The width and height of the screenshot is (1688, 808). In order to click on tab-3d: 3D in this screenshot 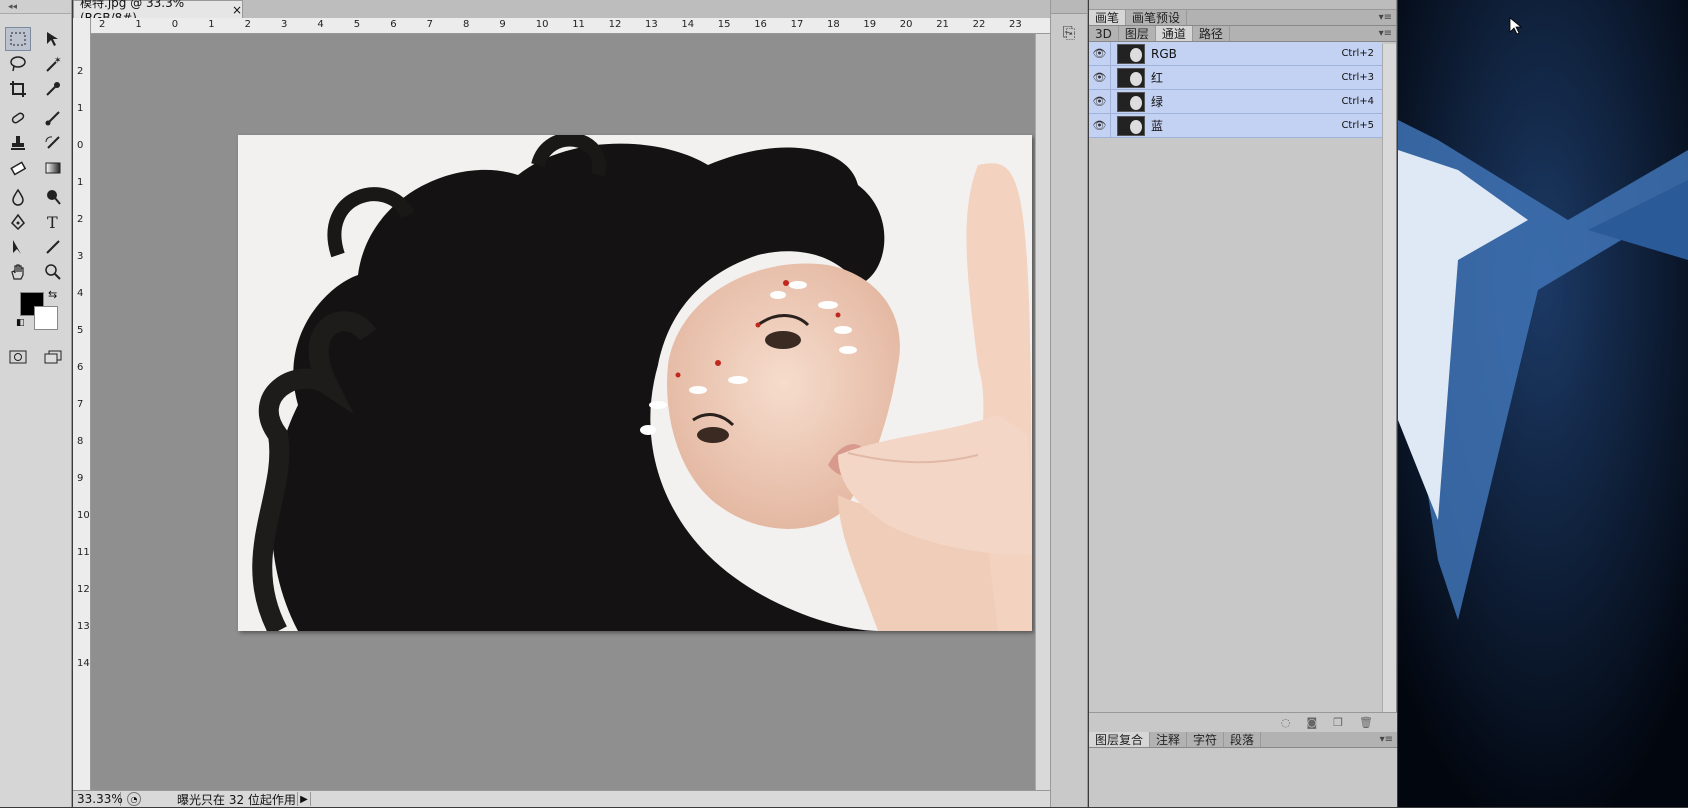, I will do `click(1104, 33)`.